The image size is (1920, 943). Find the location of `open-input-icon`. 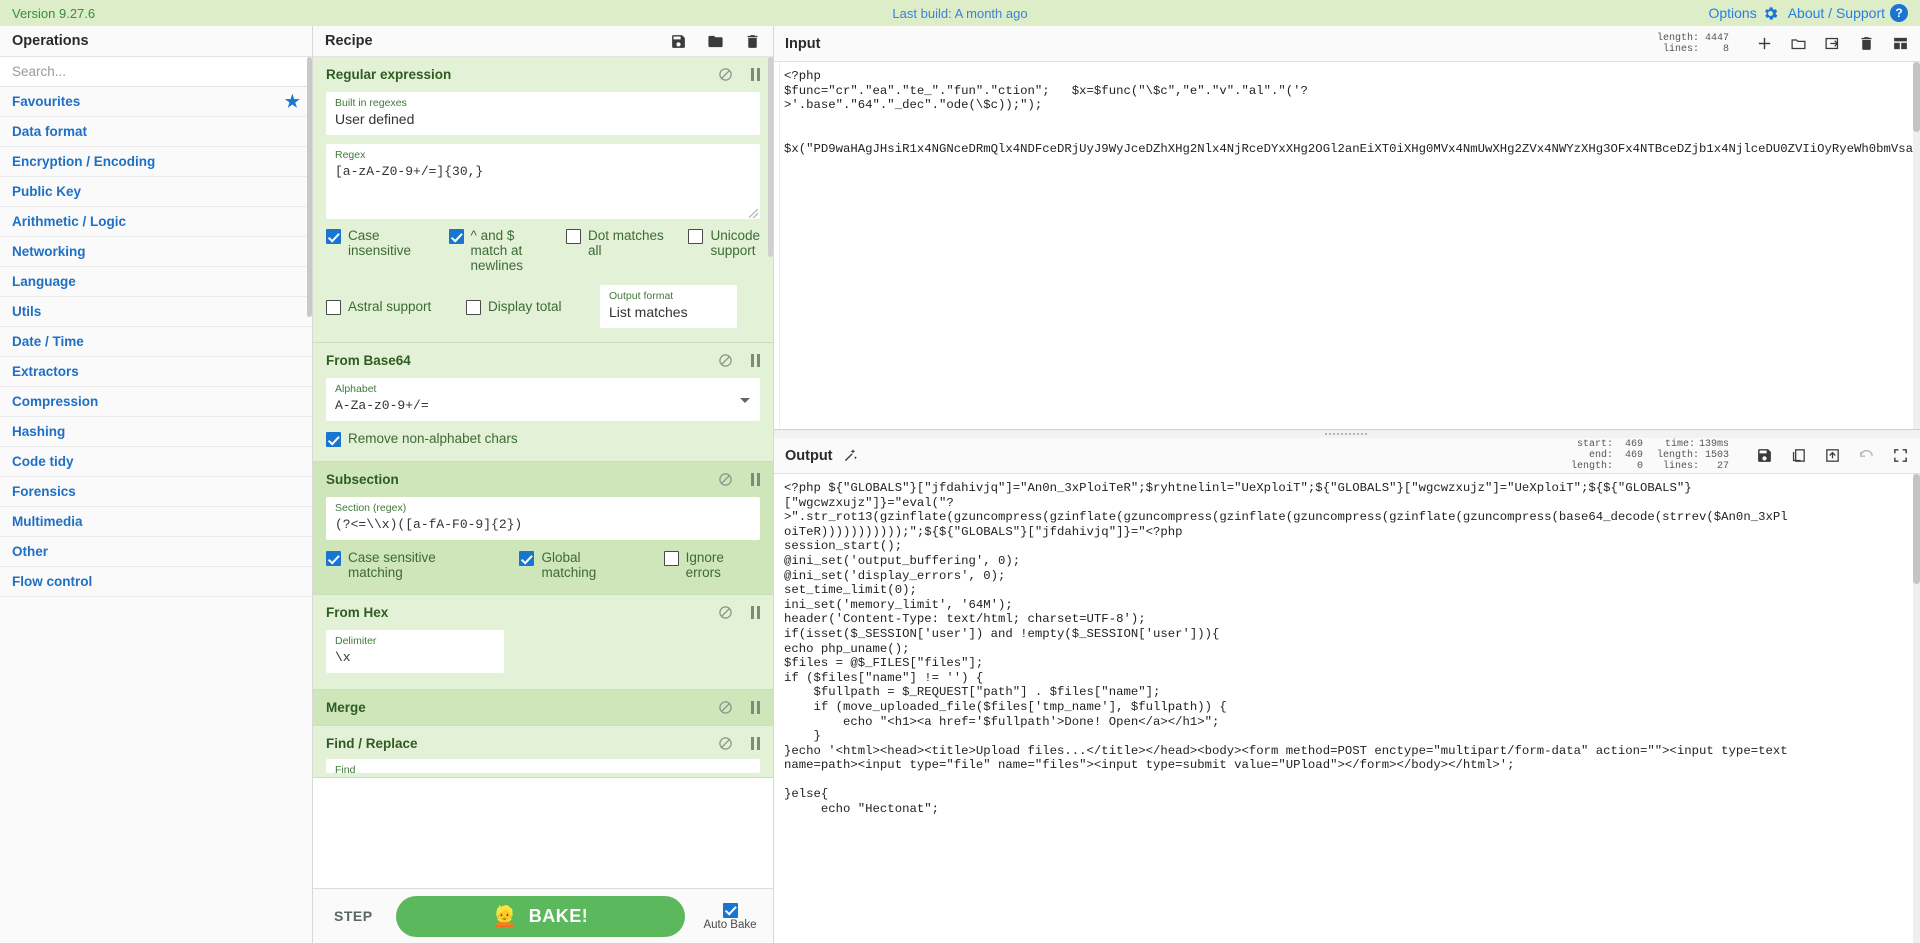

open-input-icon is located at coordinates (1832, 43).